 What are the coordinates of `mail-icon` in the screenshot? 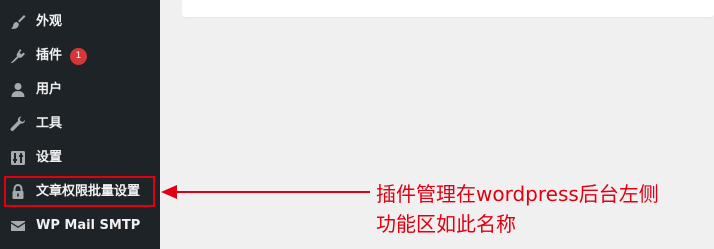 It's located at (18, 226).